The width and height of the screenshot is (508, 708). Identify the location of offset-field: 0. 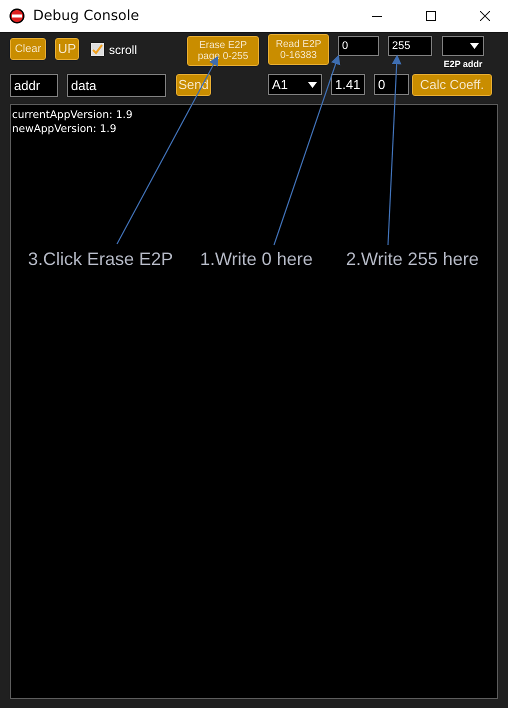
(391, 84).